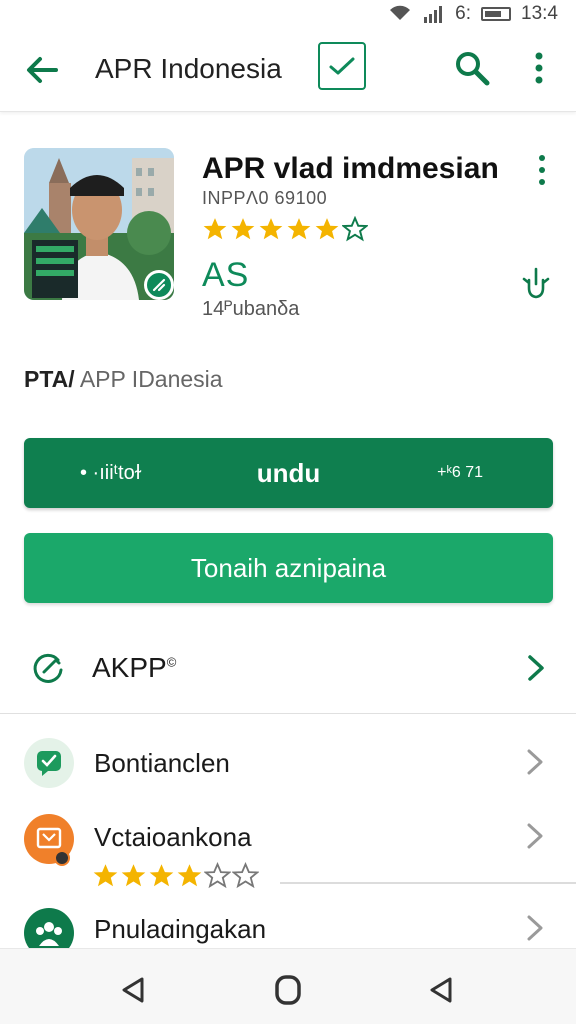 This screenshot has width=576, height=1024. Describe the element at coordinates (539, 13) in the screenshot. I see `clock: 13:4` at that location.